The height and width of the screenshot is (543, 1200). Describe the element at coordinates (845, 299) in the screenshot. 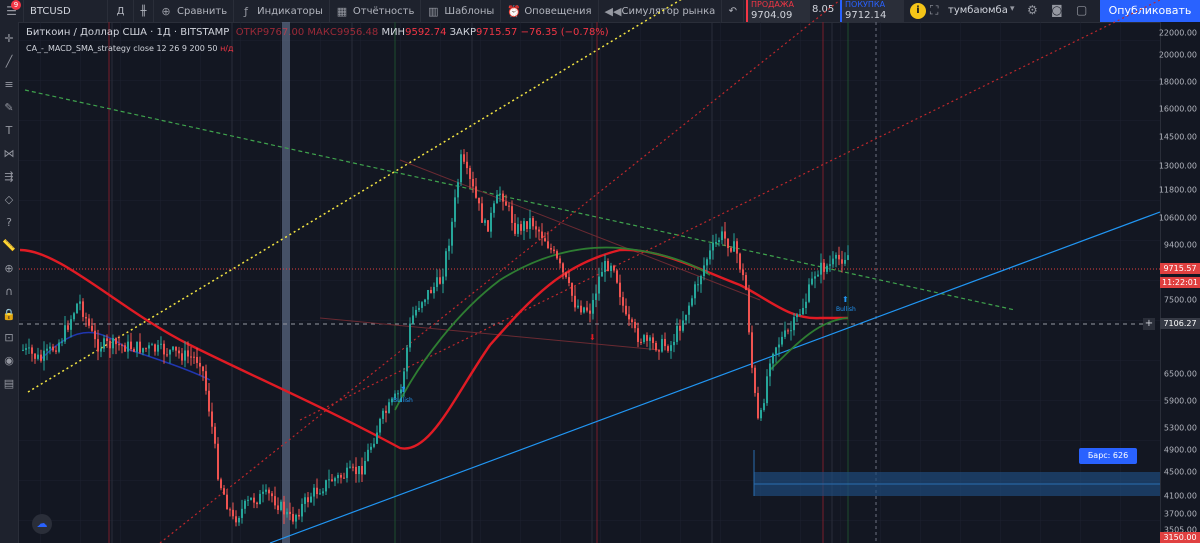

I see `bullish-signal-arrow-2: ⬆` at that location.